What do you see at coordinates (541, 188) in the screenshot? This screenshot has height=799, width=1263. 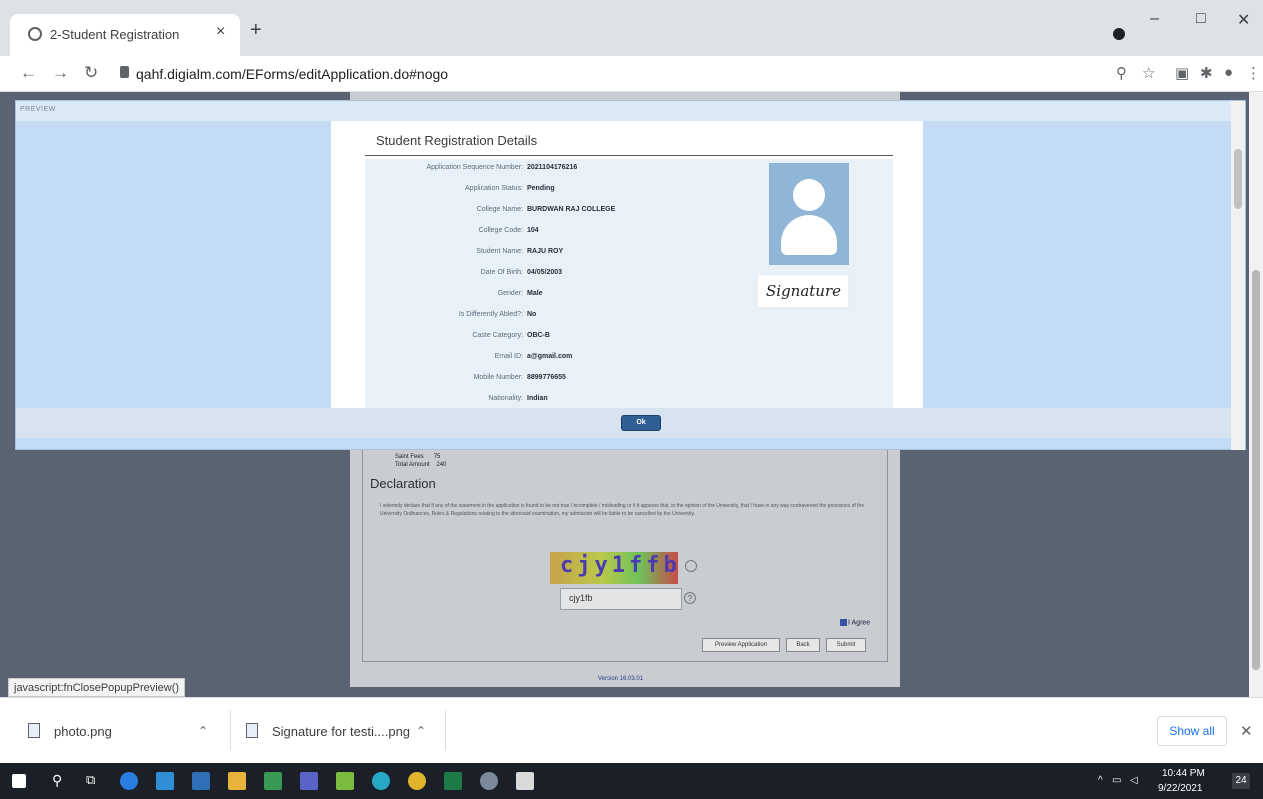 I see `detail-value: Pending` at bounding box center [541, 188].